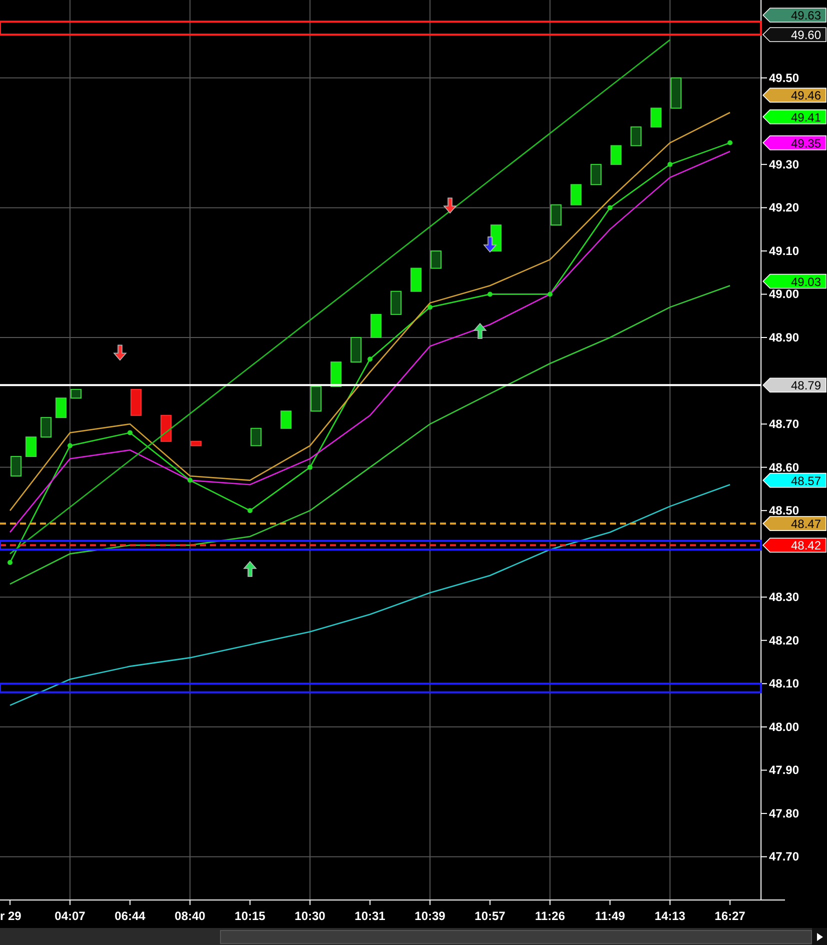 The height and width of the screenshot is (945, 827). What do you see at coordinates (794, 385) in the screenshot?
I see `price-tag: 48.79` at bounding box center [794, 385].